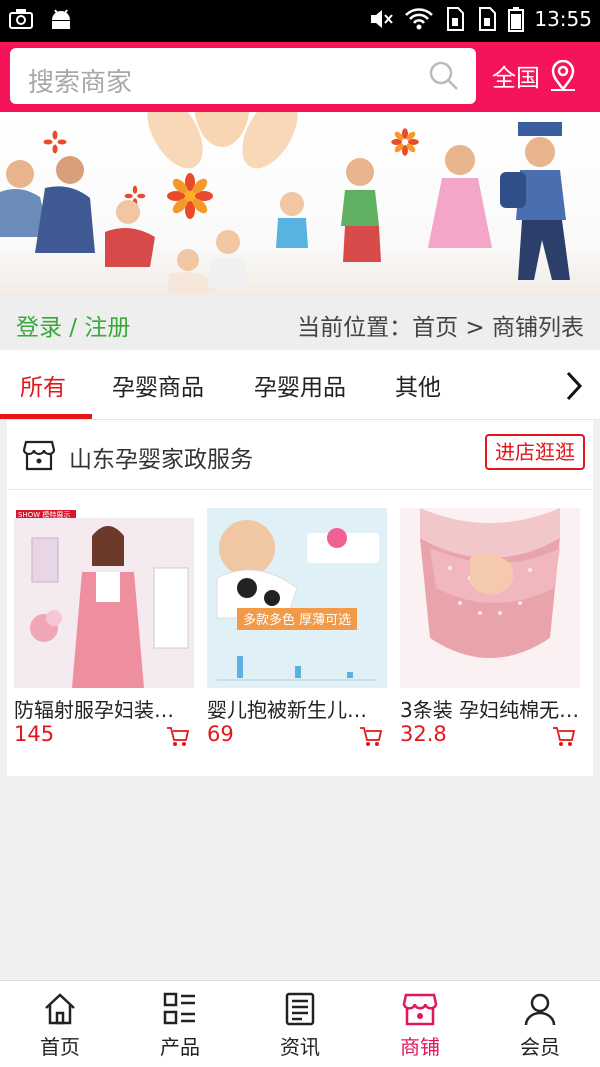 Image resolution: width=600 pixels, height=1067 pixels. I want to click on status-bar: 13:55, so click(300, 21).